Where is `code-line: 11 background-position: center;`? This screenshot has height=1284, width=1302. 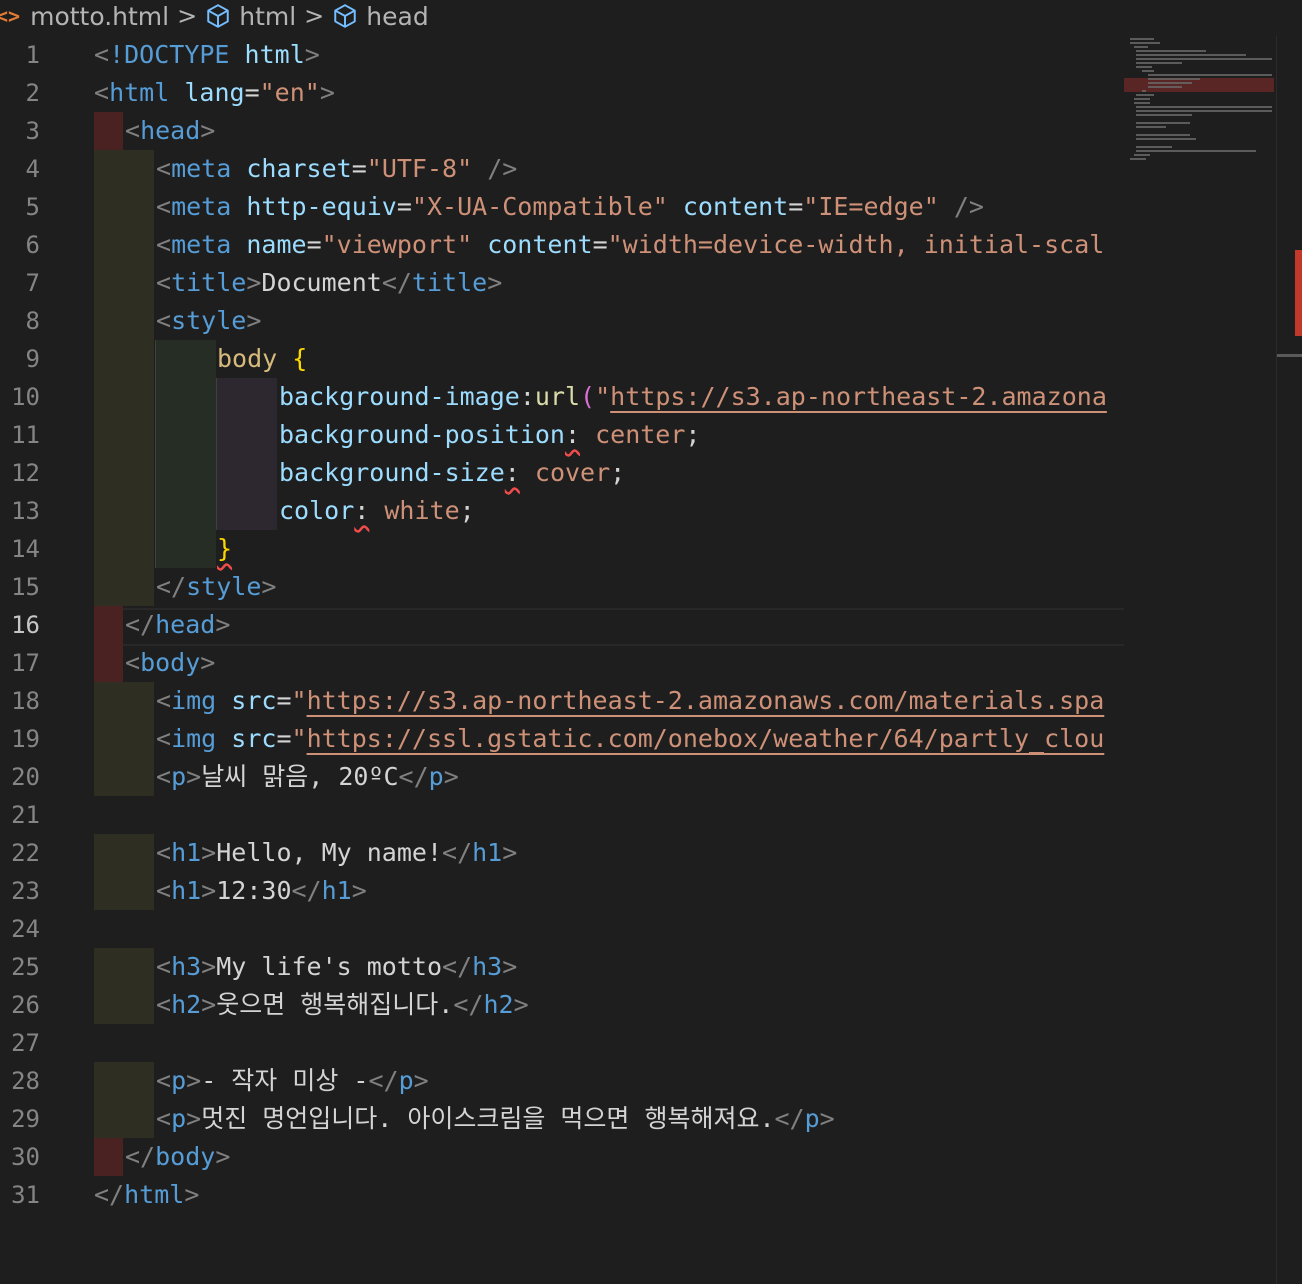 code-line: 11 background-position: center; is located at coordinates (562, 435).